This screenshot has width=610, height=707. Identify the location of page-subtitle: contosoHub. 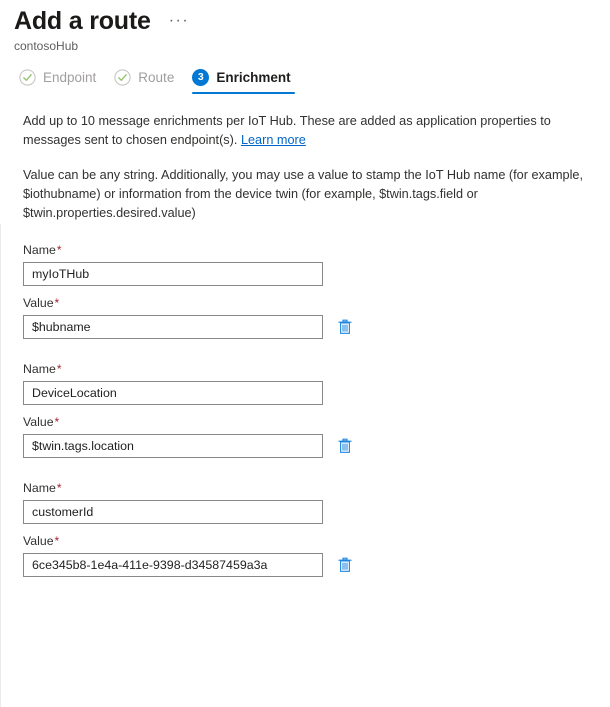
(46, 46).